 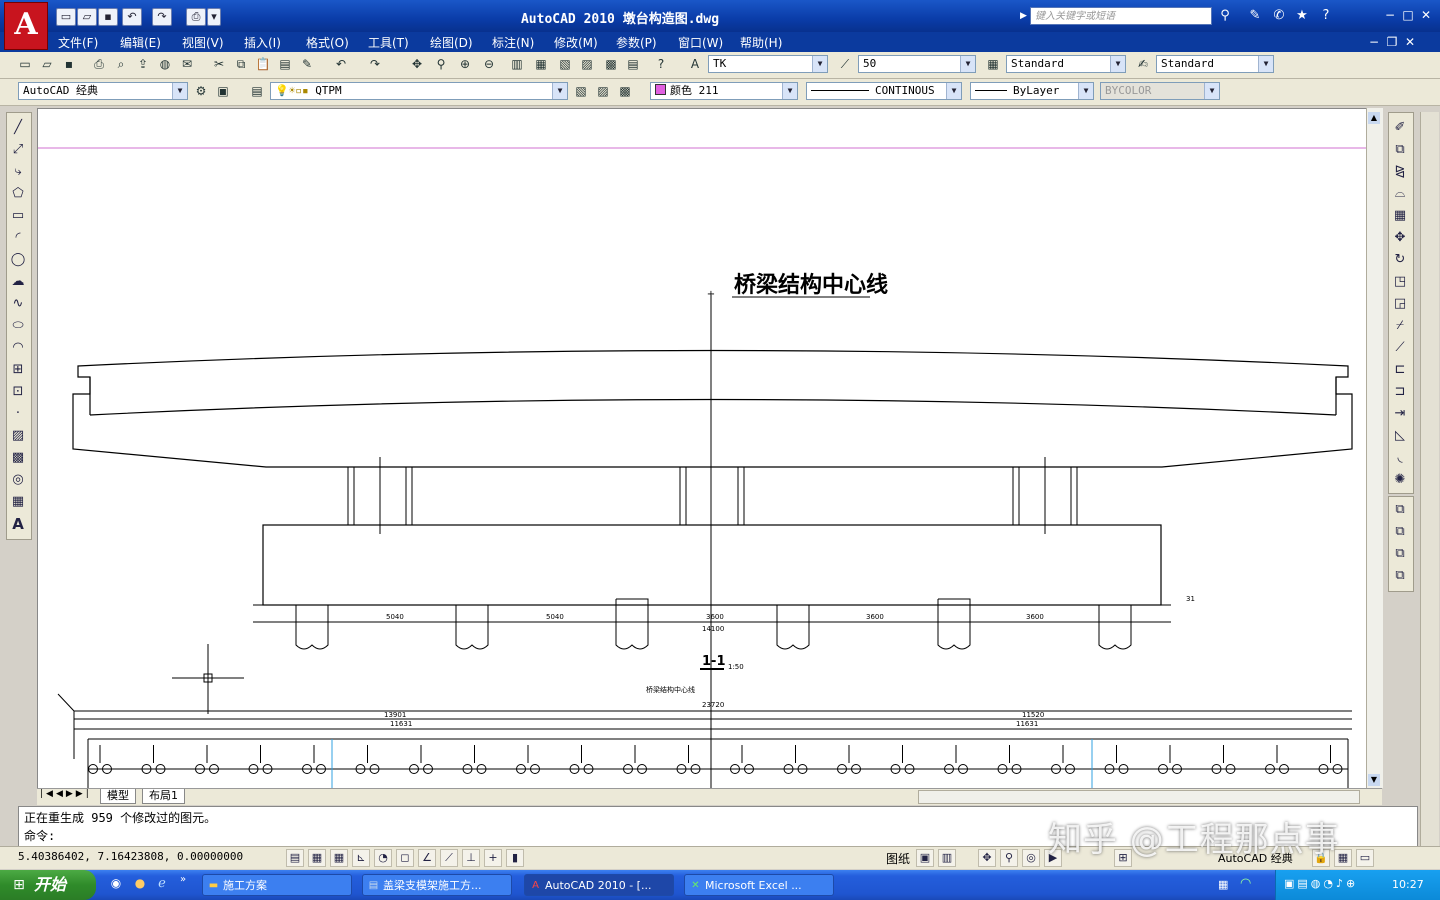 What do you see at coordinates (1410, 42) in the screenshot?
I see `doc-close-icon: ✕` at bounding box center [1410, 42].